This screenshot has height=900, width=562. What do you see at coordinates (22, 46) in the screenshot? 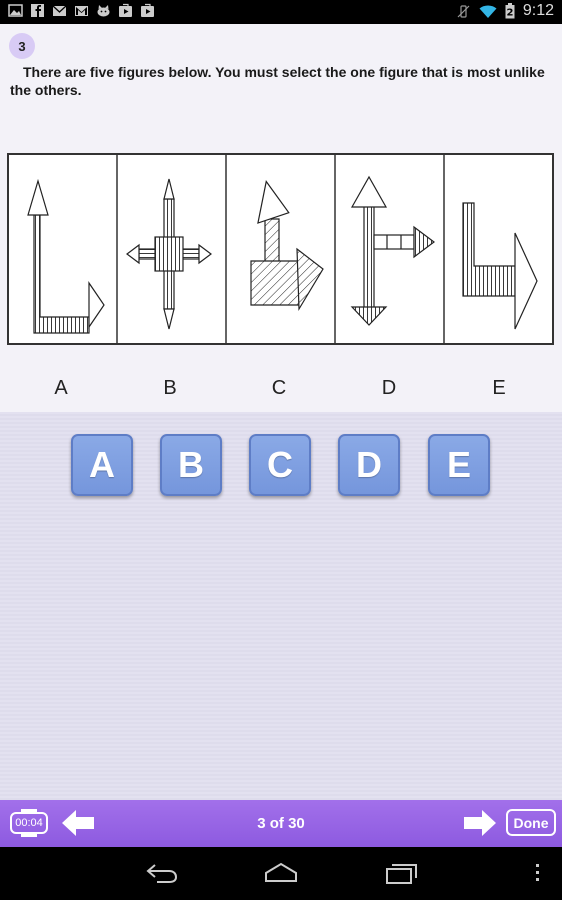
I see `question-number-badge: 3` at bounding box center [22, 46].